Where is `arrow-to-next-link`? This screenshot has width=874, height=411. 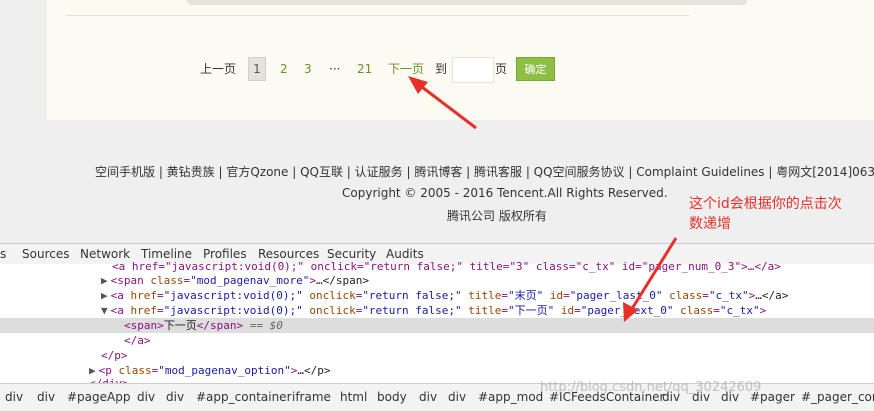
arrow-to-next-link is located at coordinates (442, 103).